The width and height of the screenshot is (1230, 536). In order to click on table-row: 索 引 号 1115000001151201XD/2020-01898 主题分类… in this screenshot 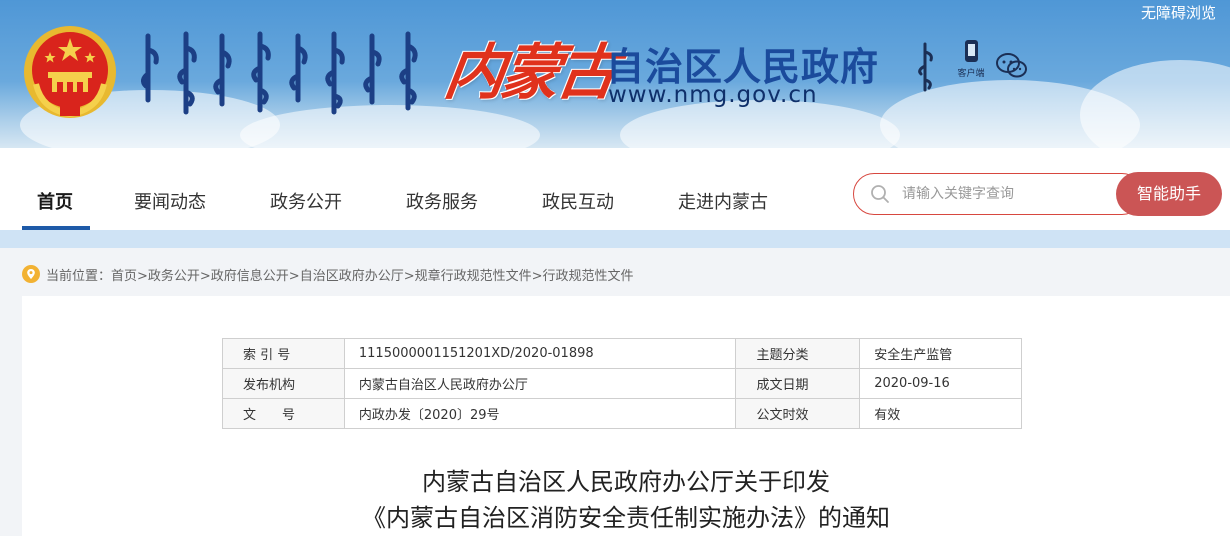, I will do `click(622, 353)`.